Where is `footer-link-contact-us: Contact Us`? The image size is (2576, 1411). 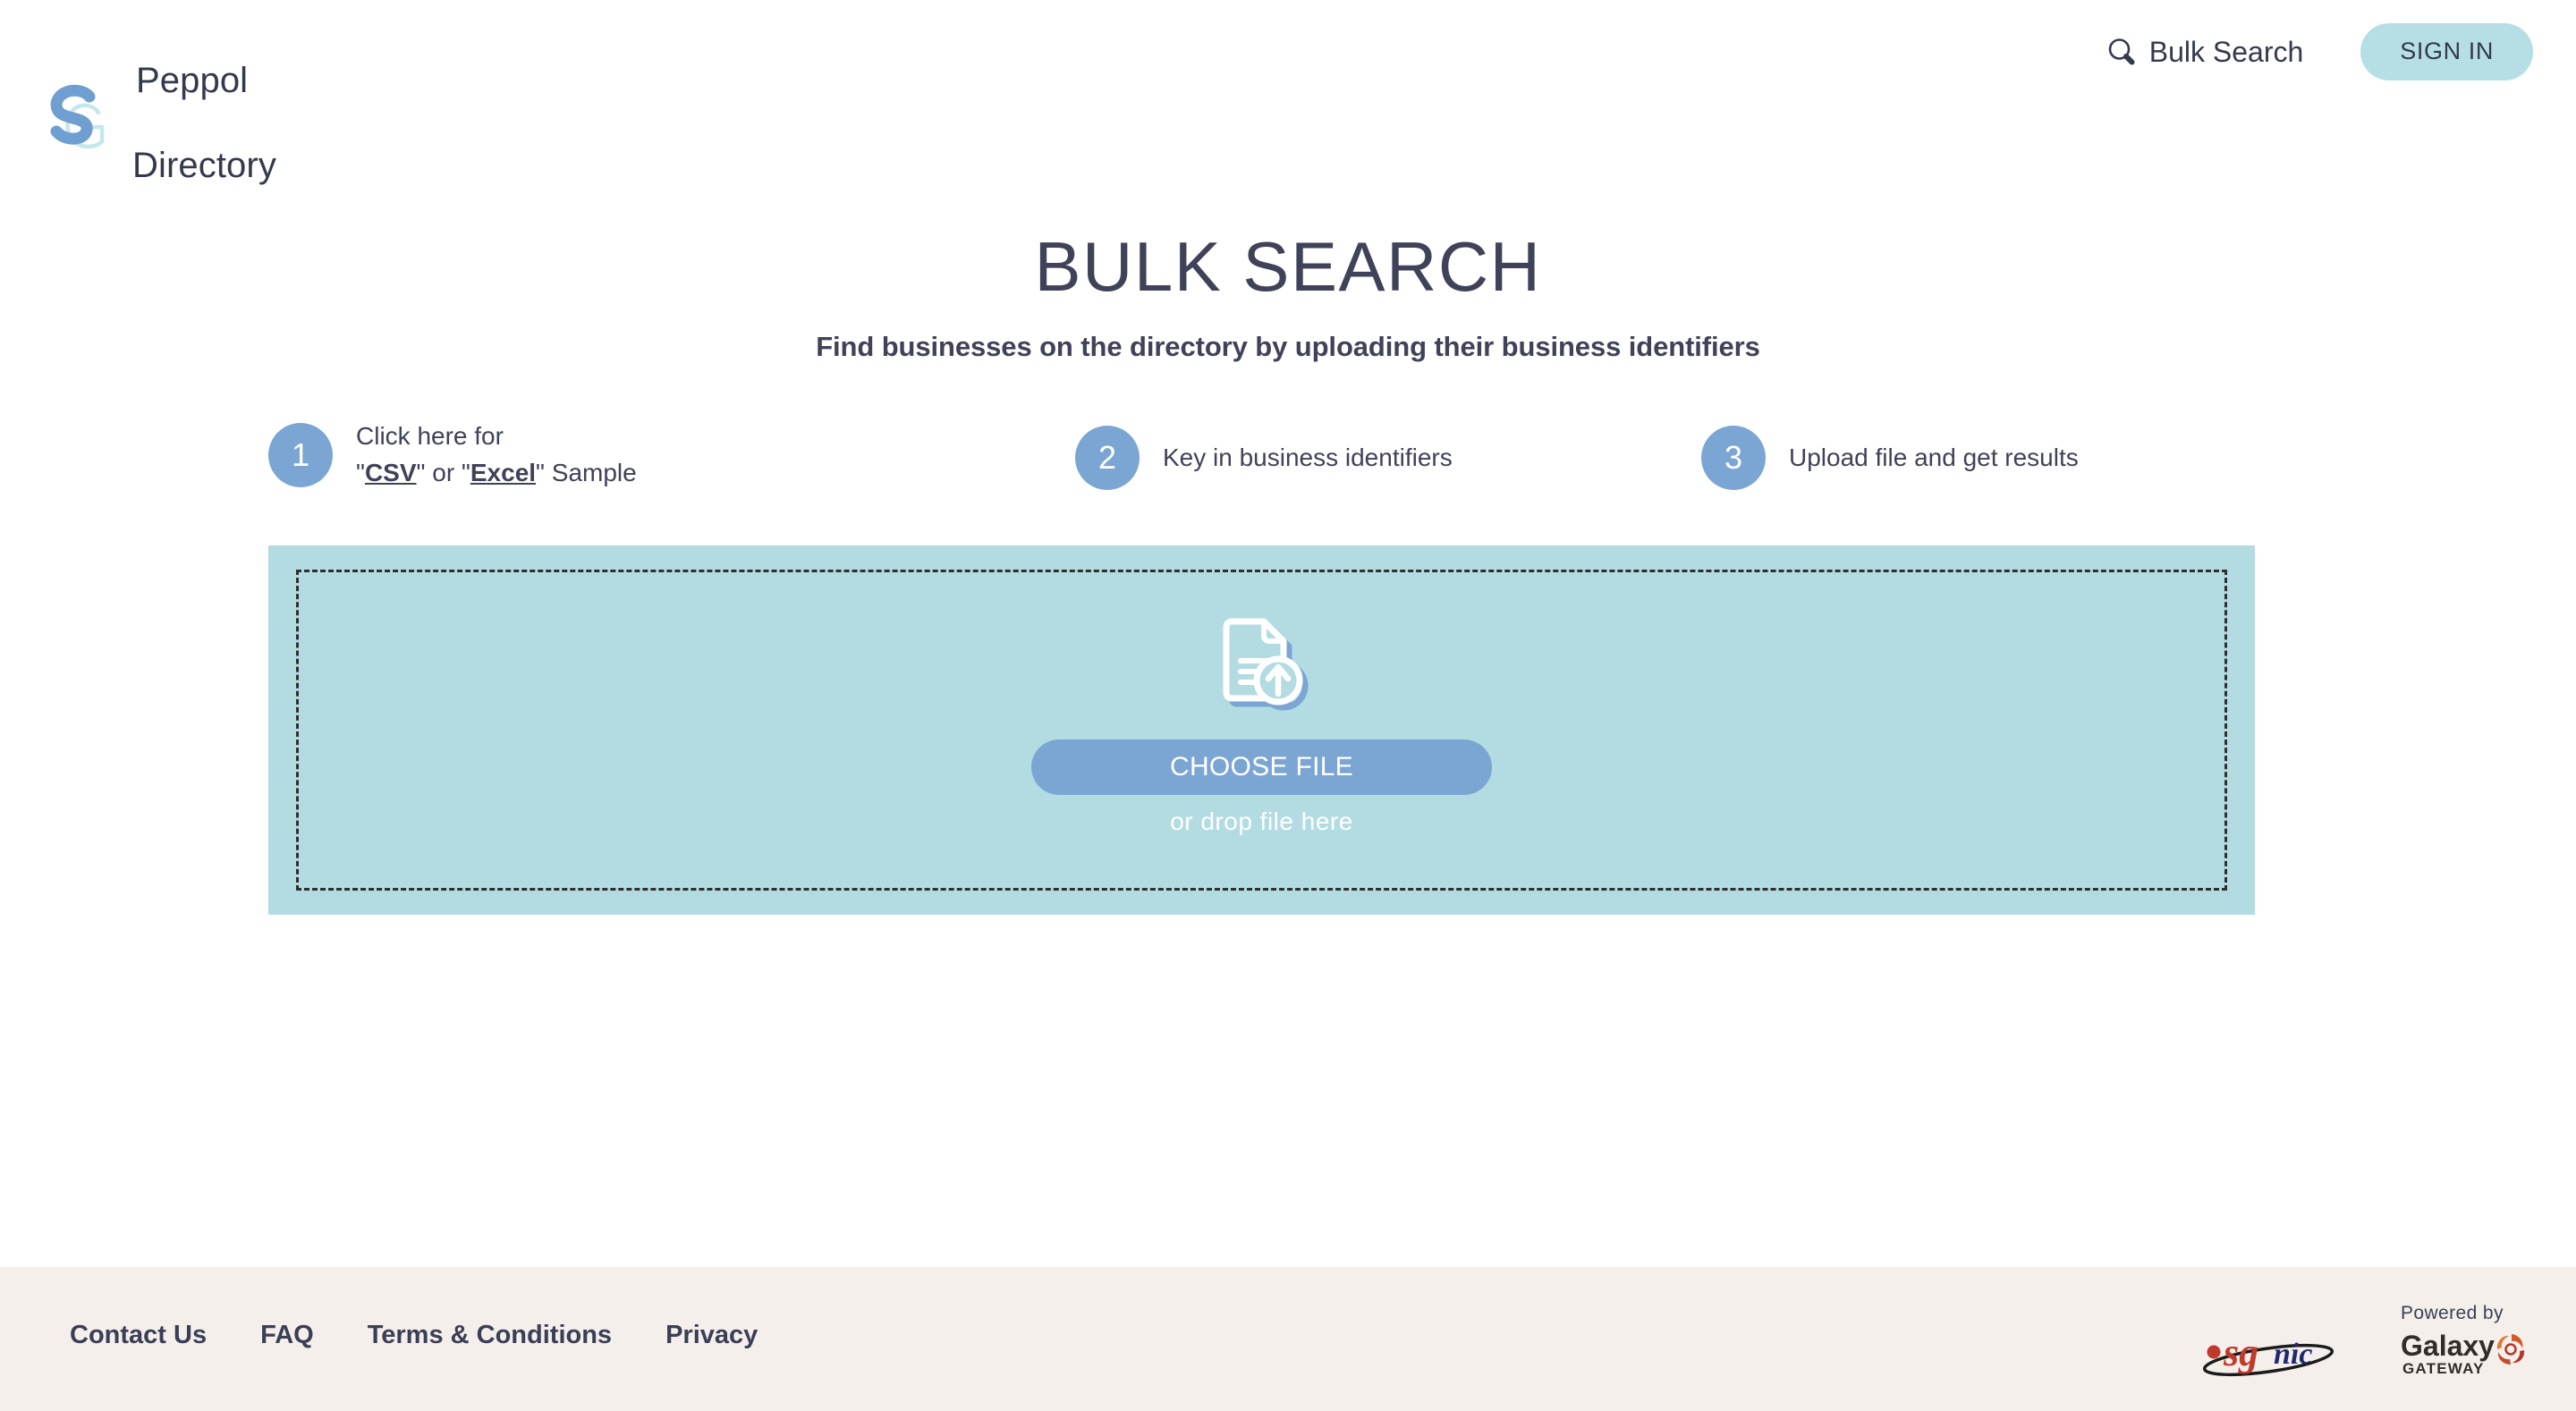
footer-link-contact-us: Contact Us is located at coordinates (138, 1336).